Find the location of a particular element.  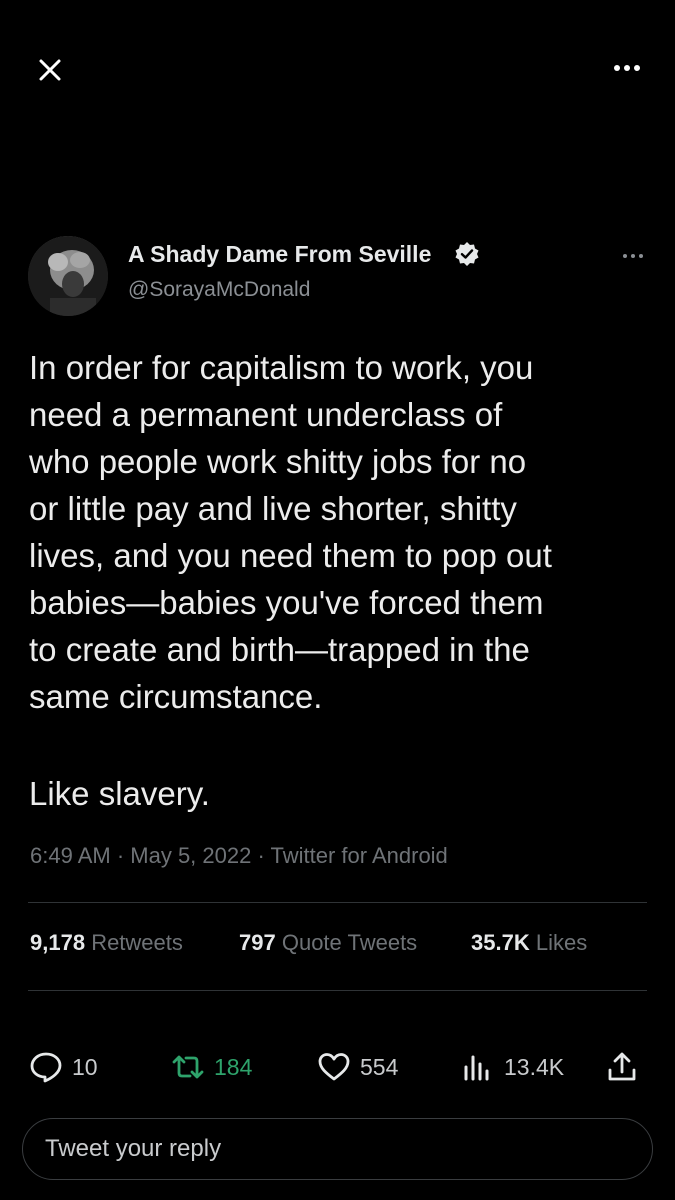

tweet-more-button is located at coordinates (633, 256).